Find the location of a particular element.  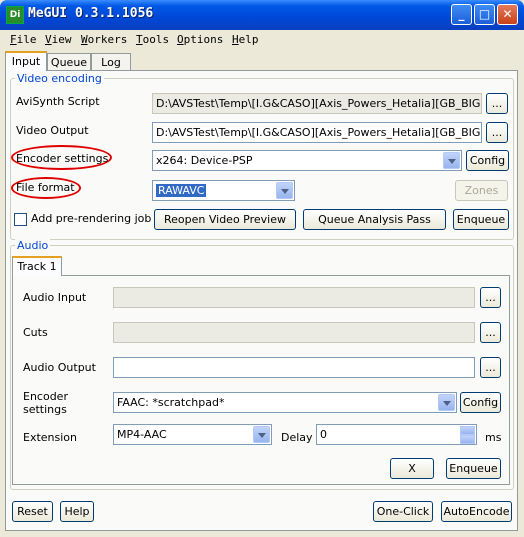

audio-input-label: Audio Input is located at coordinates (55, 297).